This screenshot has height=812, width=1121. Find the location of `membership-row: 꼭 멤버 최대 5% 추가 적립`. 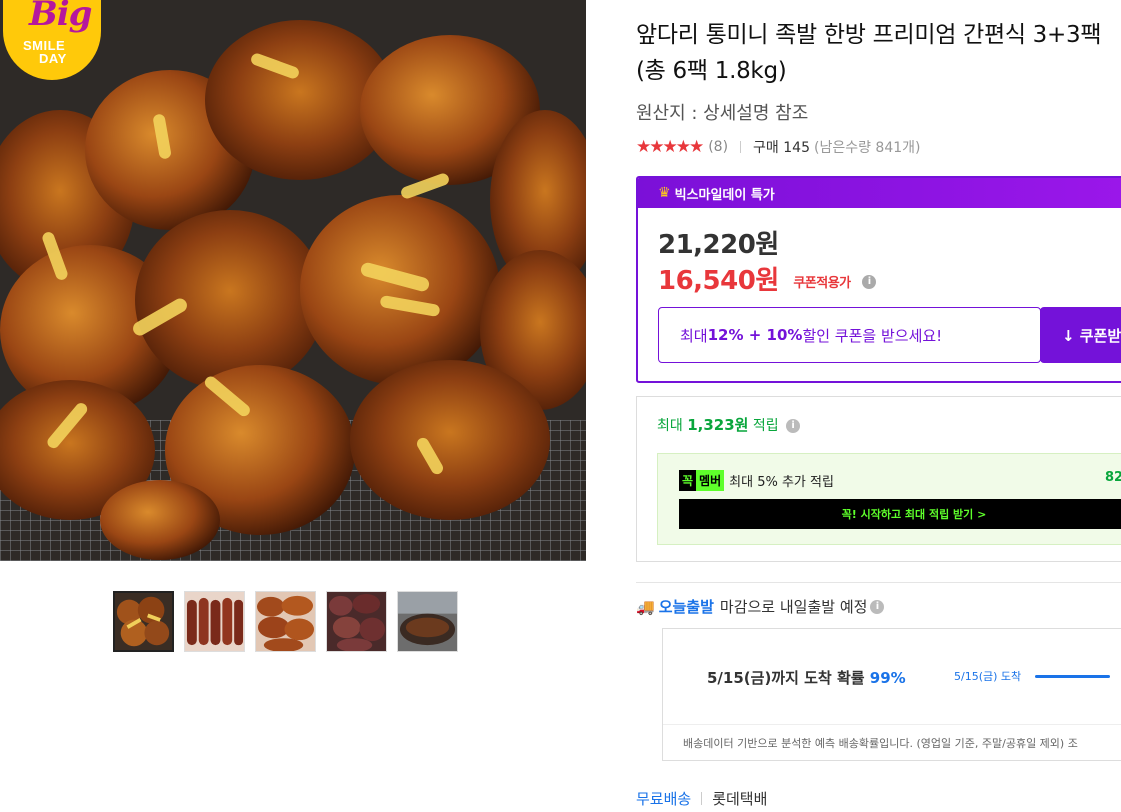

membership-row: 꼭 멤버 최대 5% 추가 적립 is located at coordinates (756, 480).